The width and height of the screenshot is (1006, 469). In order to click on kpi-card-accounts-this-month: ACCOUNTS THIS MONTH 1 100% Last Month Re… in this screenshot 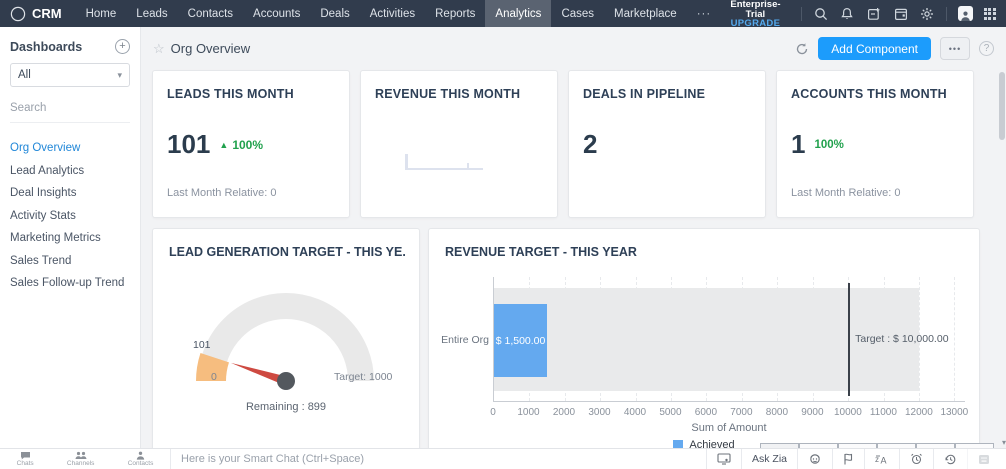, I will do `click(875, 144)`.